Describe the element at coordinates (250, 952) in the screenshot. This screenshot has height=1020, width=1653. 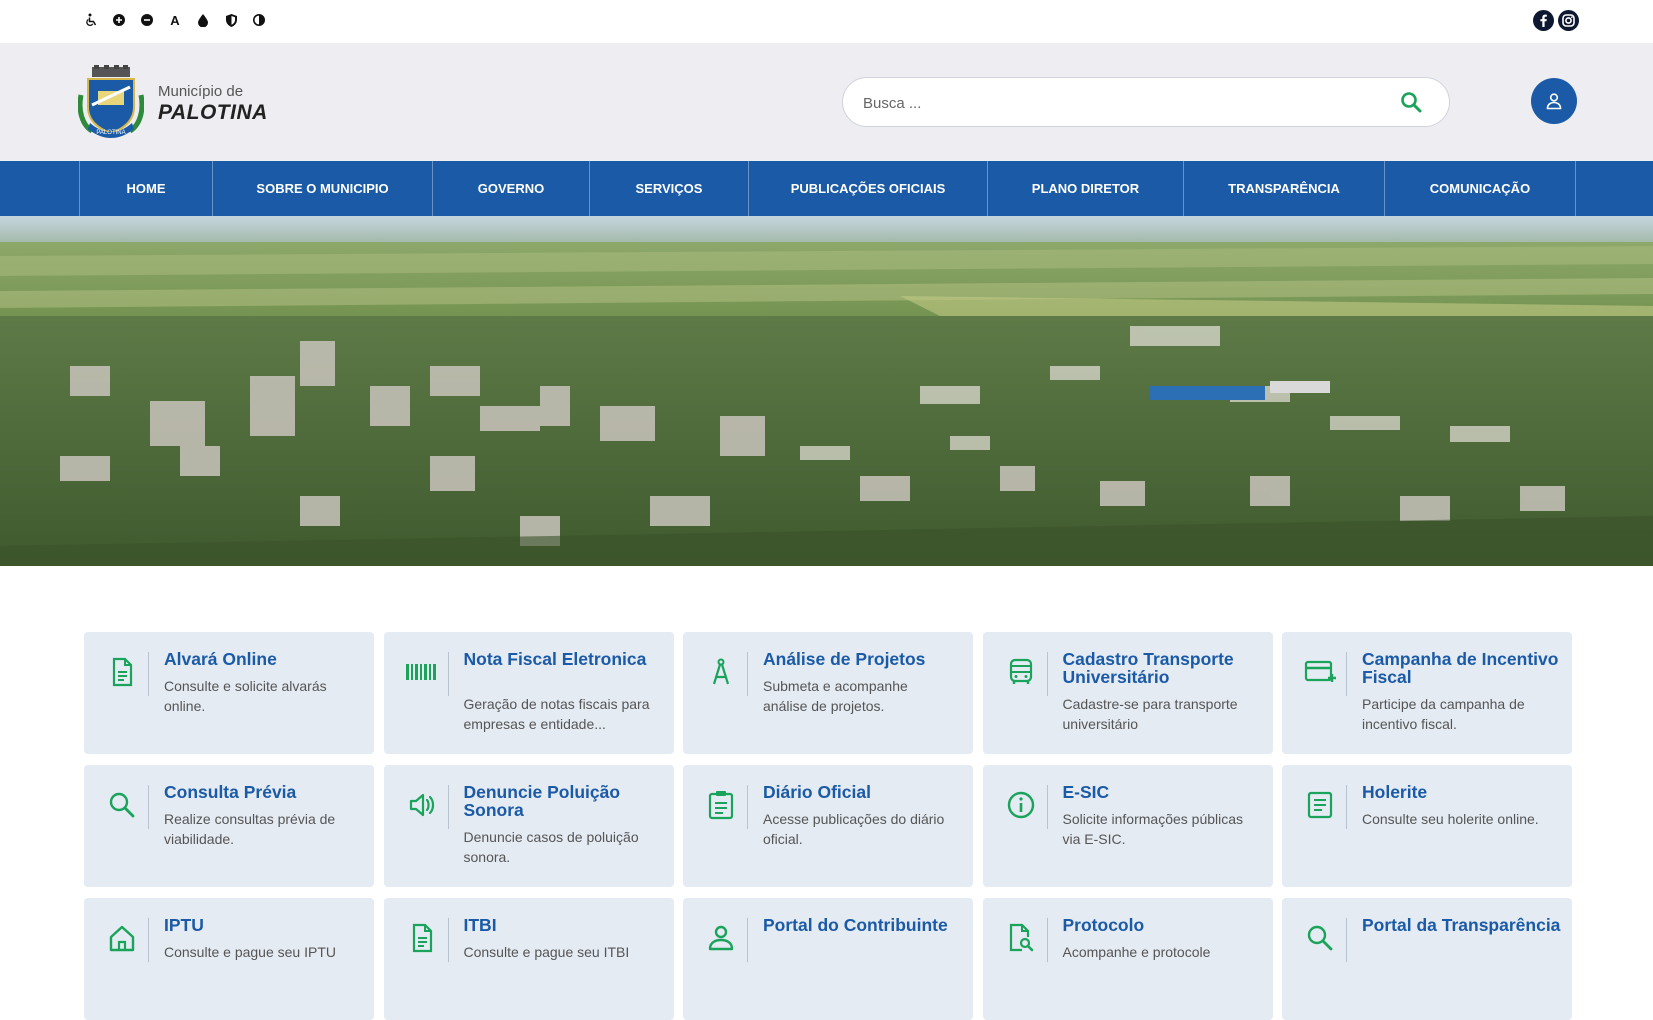
I see `card-description: Consulte e pague seu IPTU` at that location.